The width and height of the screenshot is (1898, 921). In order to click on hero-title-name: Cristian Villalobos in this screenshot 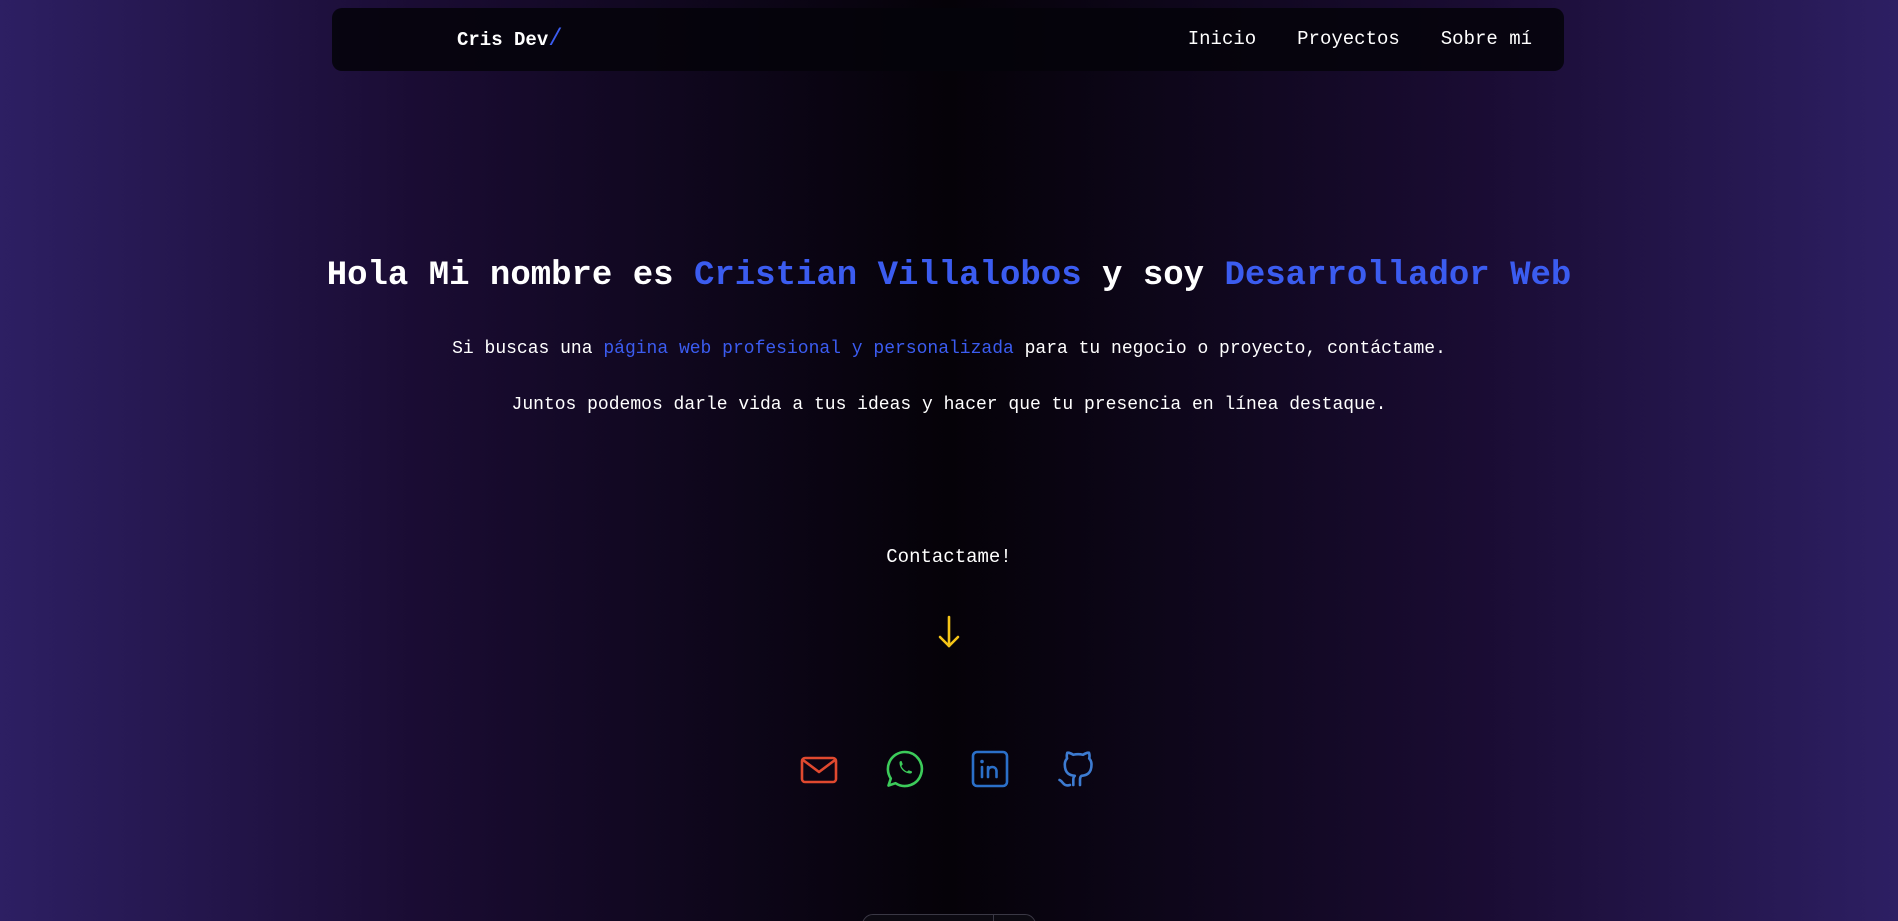, I will do `click(887, 276)`.